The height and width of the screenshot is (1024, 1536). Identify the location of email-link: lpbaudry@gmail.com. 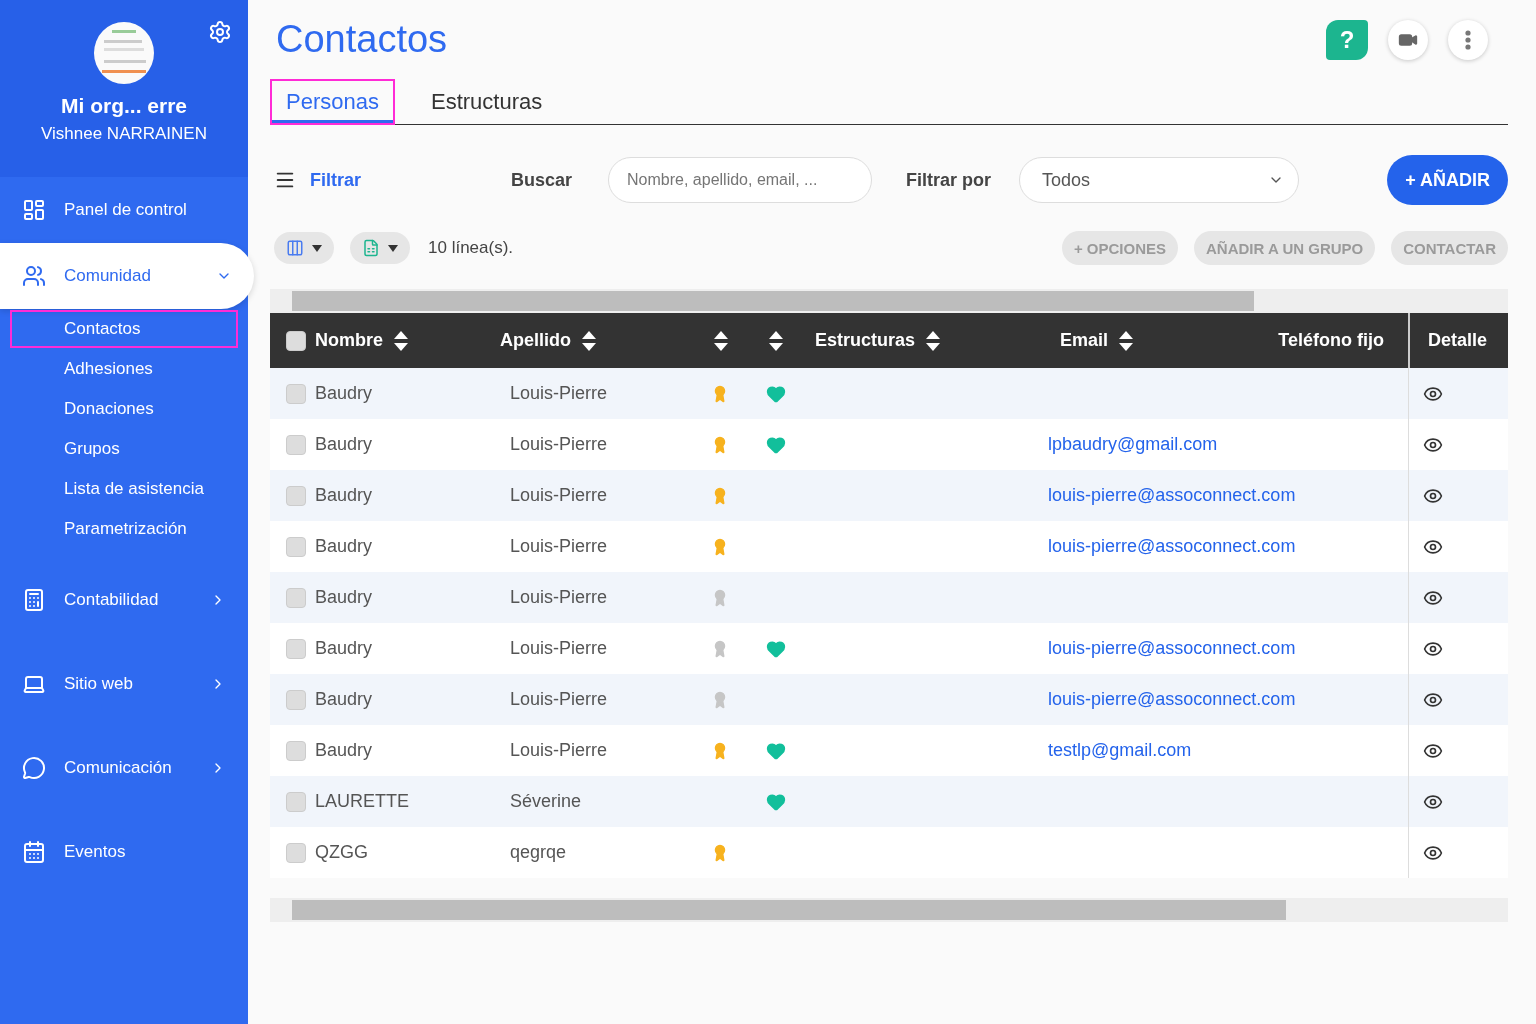
(1133, 444).